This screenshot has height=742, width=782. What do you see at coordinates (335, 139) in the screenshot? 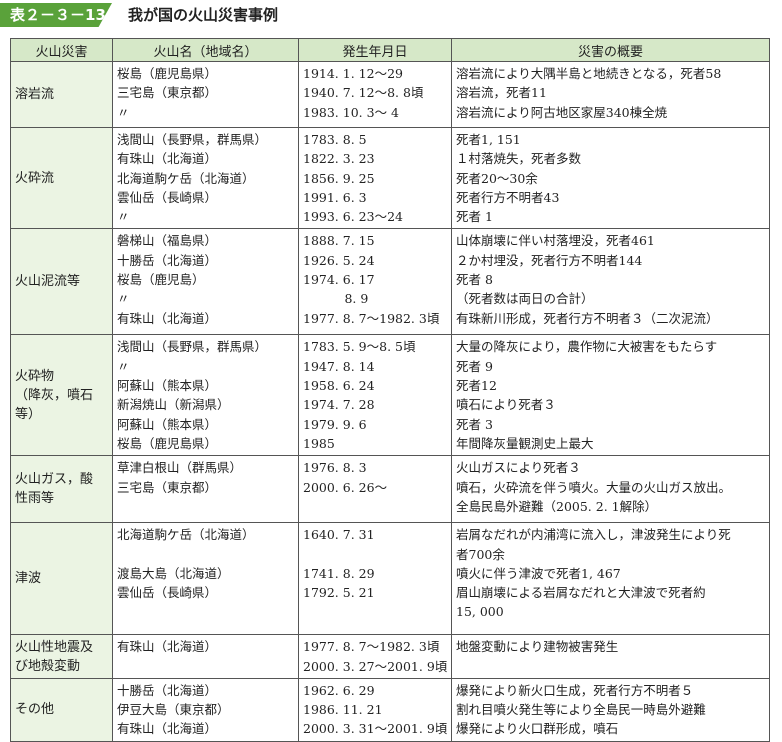
I see `event-date: 1783. 8. 5` at bounding box center [335, 139].